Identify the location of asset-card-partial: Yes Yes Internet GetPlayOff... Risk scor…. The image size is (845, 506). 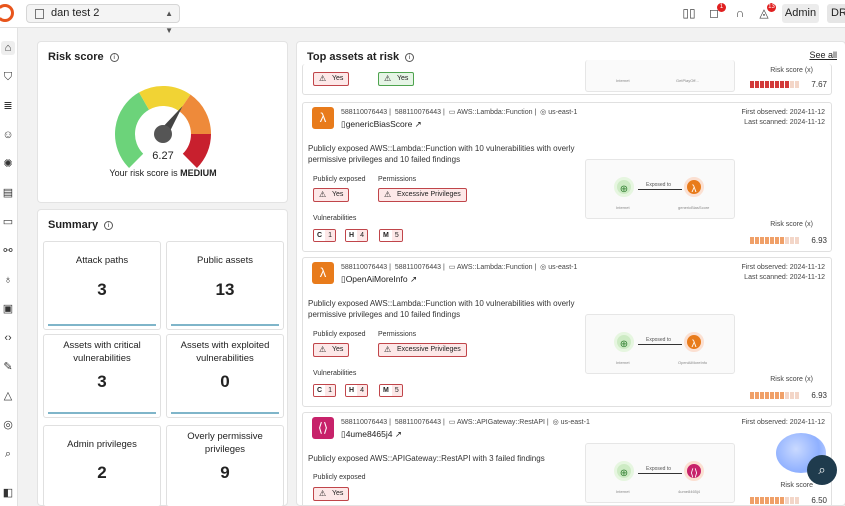
(567, 77).